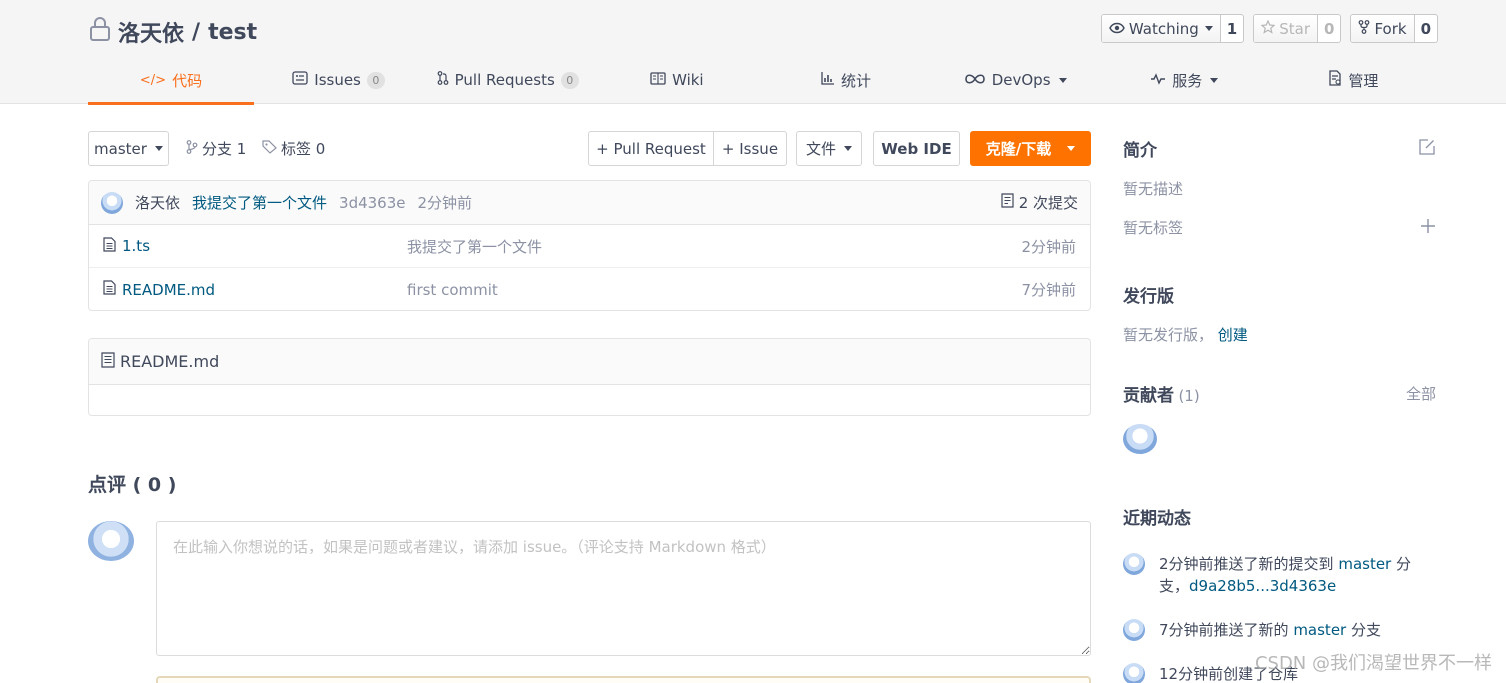 The image size is (1506, 683). I want to click on activity-text: 7分钟前推送了新的 master 分支, so click(1270, 630).